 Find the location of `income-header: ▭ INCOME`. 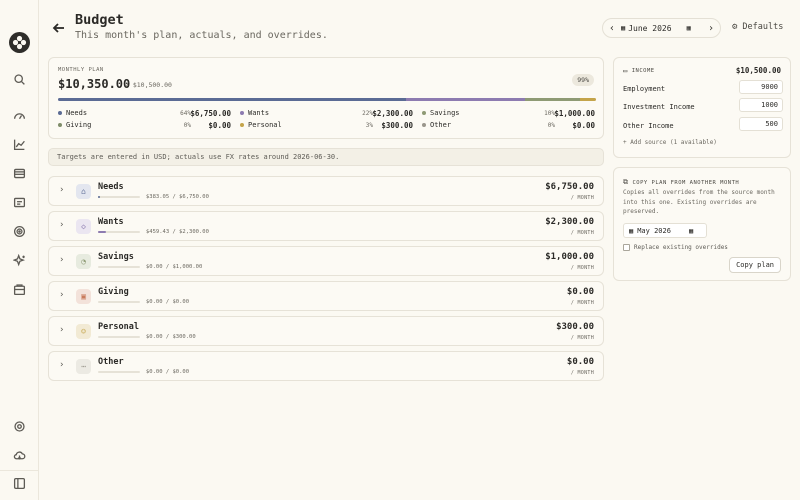

income-header: ▭ INCOME is located at coordinates (639, 71).